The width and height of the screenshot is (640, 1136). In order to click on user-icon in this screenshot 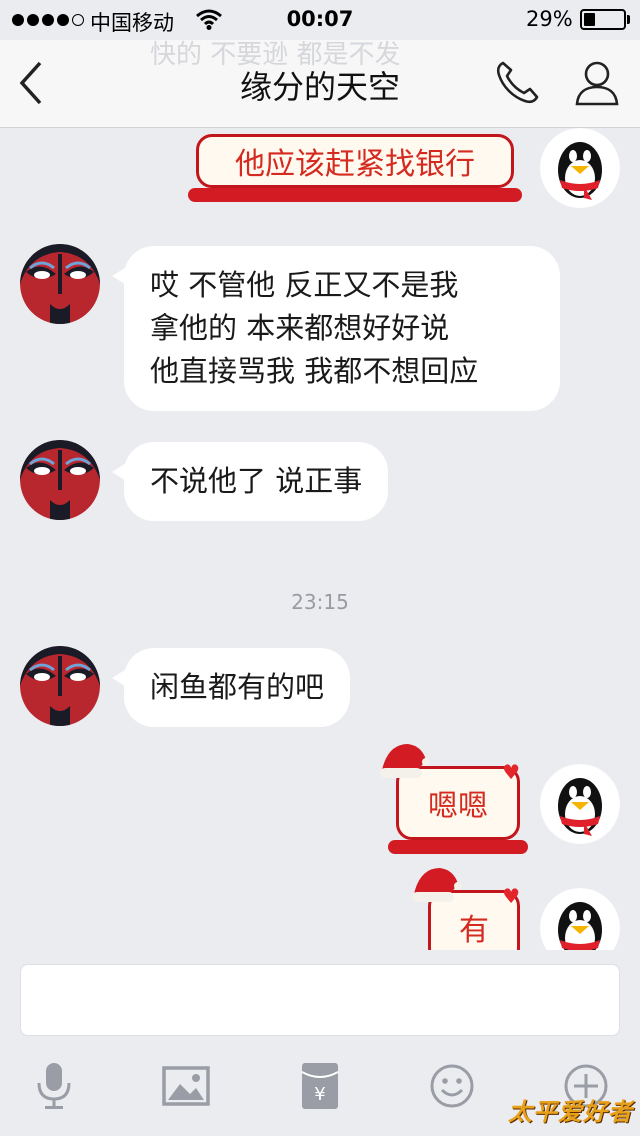, I will do `click(597, 85)`.